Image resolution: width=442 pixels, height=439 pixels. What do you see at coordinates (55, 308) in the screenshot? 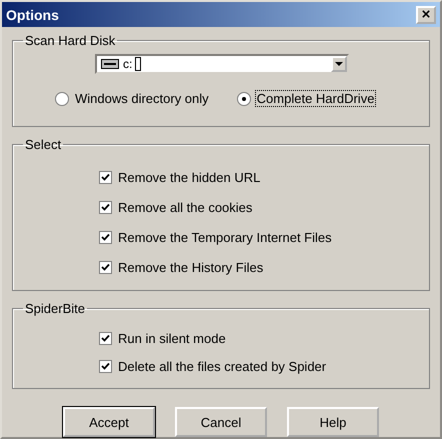
I see `group-title: SpiderBite` at bounding box center [55, 308].